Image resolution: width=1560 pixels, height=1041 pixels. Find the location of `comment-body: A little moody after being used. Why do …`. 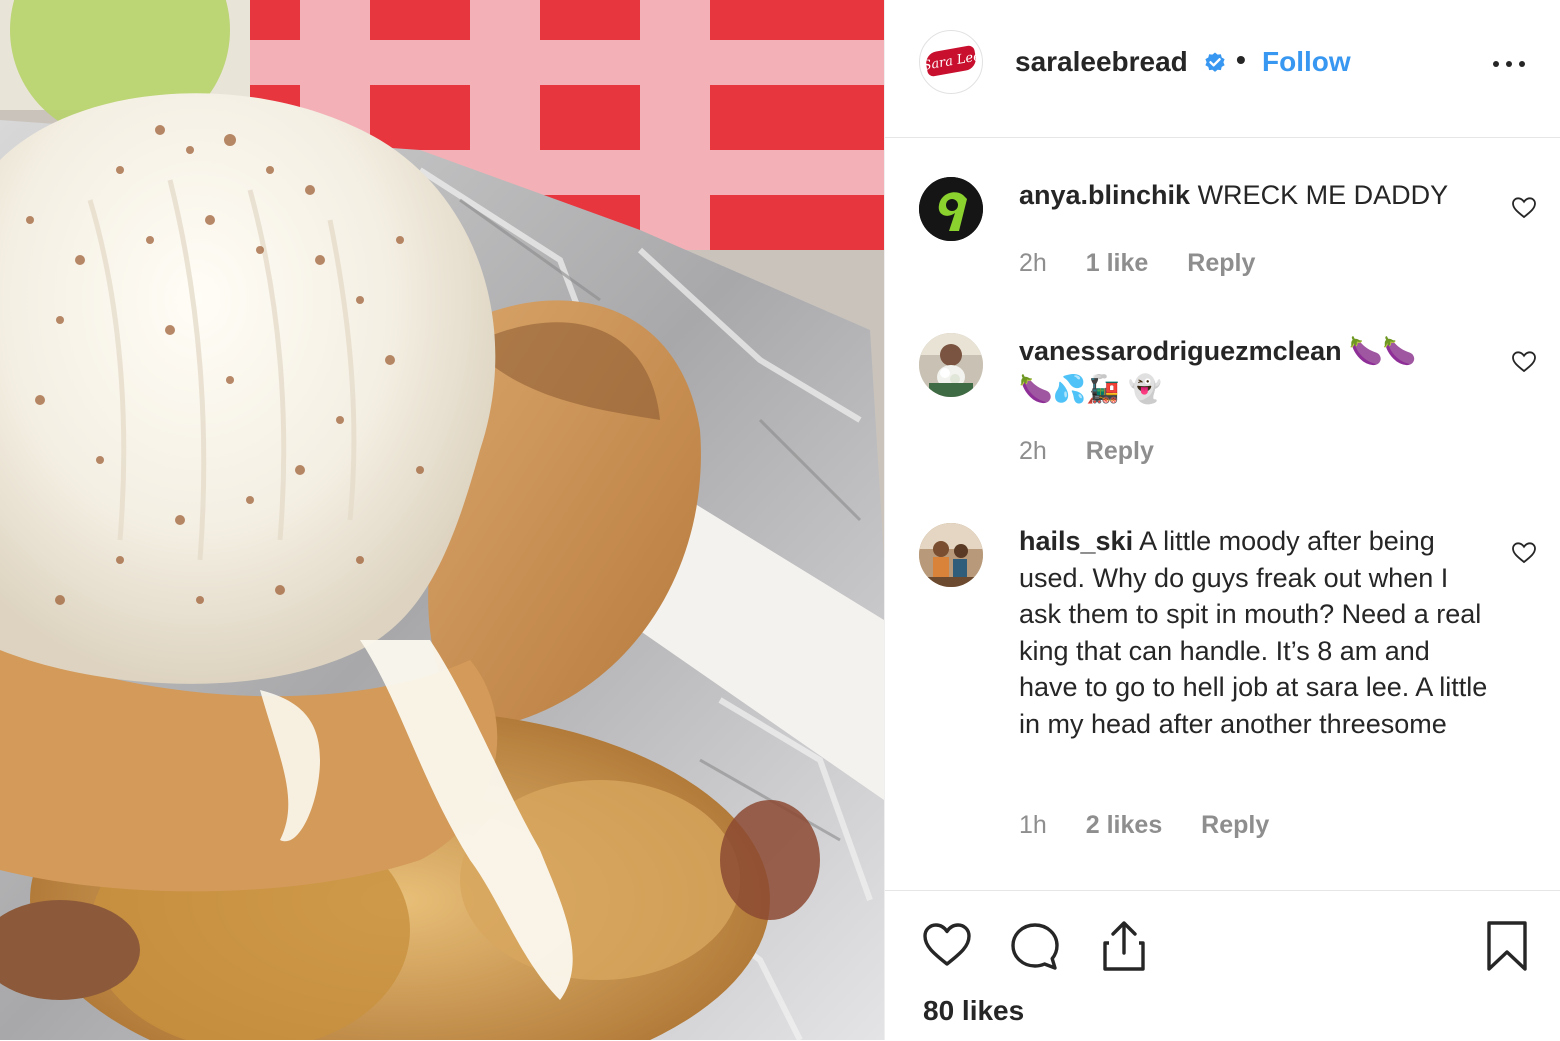

comment-body: A little moody after being used. Why do … is located at coordinates (1253, 632).